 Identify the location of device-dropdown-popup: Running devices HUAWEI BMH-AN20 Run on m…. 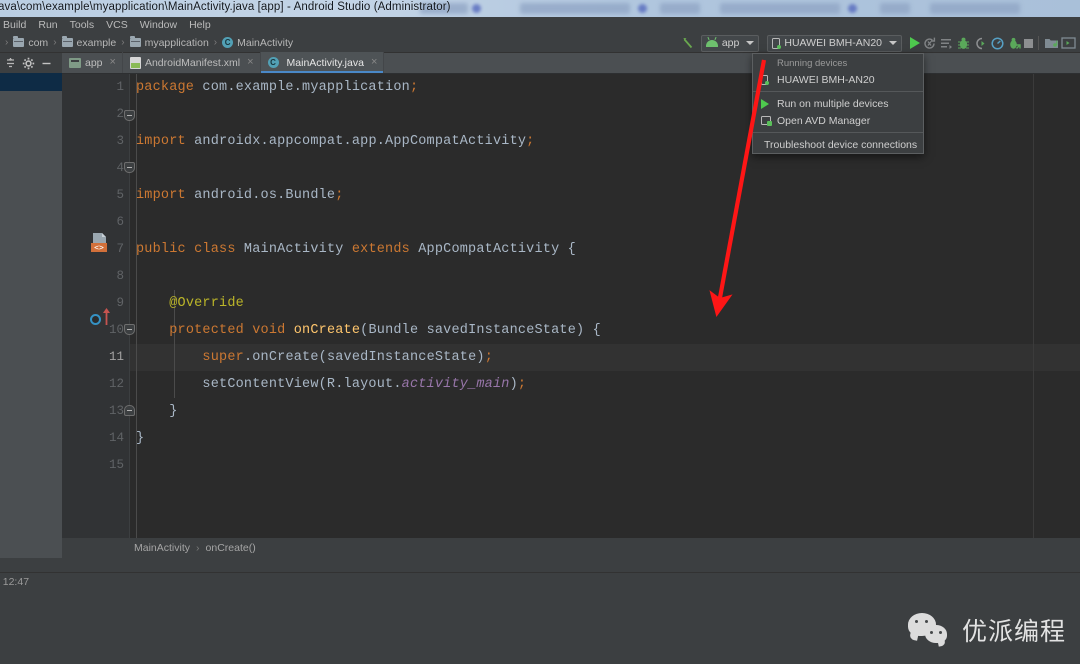
(838, 103).